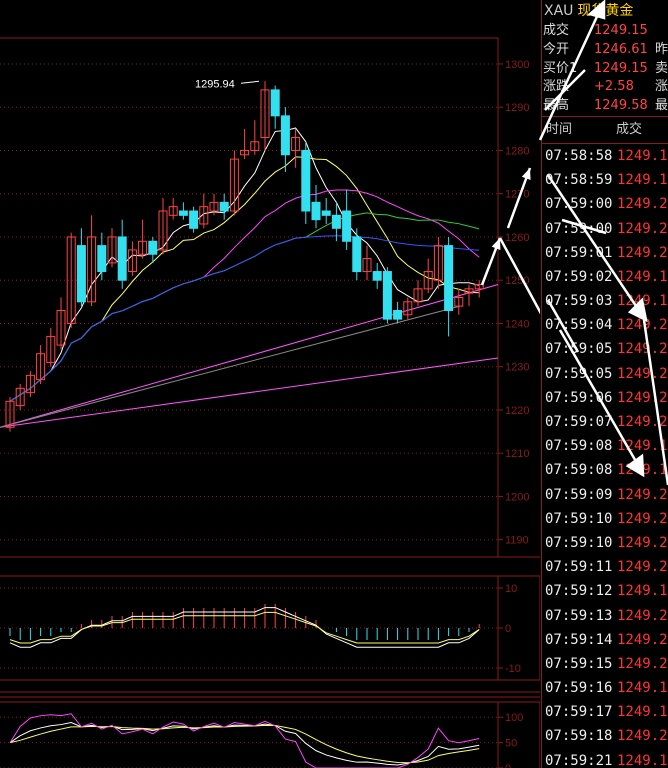 The width and height of the screenshot is (668, 768). Describe the element at coordinates (517, 497) in the screenshot. I see `y-tick-label: 1200` at that location.